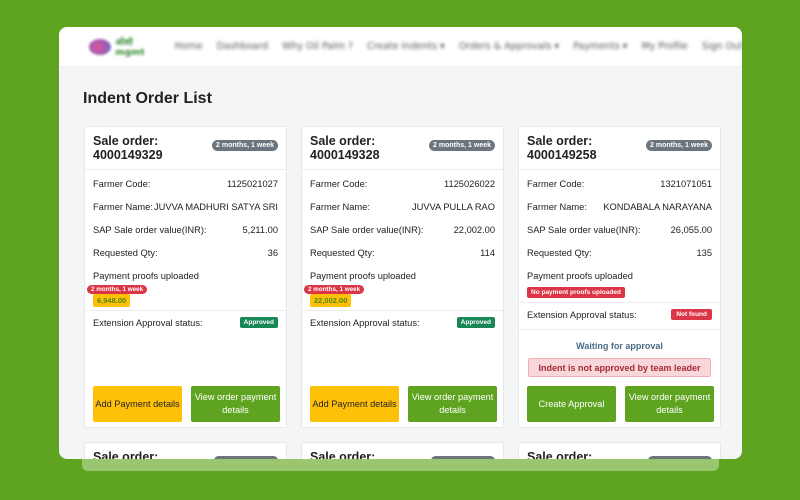 The image size is (800, 500). What do you see at coordinates (147, 98) in the screenshot?
I see `page-title: Indent Order List` at bounding box center [147, 98].